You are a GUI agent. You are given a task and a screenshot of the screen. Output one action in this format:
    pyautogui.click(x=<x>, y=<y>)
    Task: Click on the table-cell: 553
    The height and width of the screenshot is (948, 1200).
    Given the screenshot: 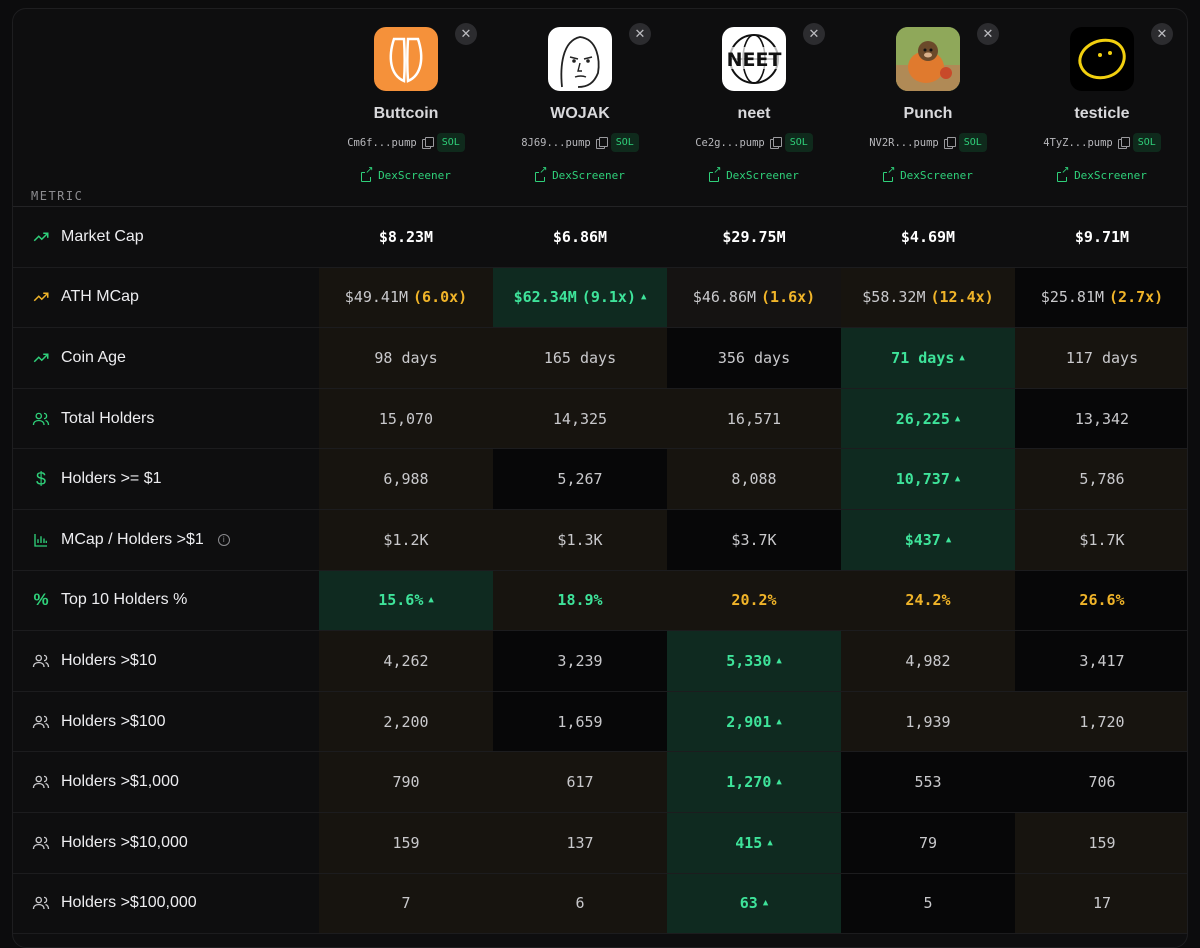 What is the action you would take?
    pyautogui.click(x=928, y=782)
    